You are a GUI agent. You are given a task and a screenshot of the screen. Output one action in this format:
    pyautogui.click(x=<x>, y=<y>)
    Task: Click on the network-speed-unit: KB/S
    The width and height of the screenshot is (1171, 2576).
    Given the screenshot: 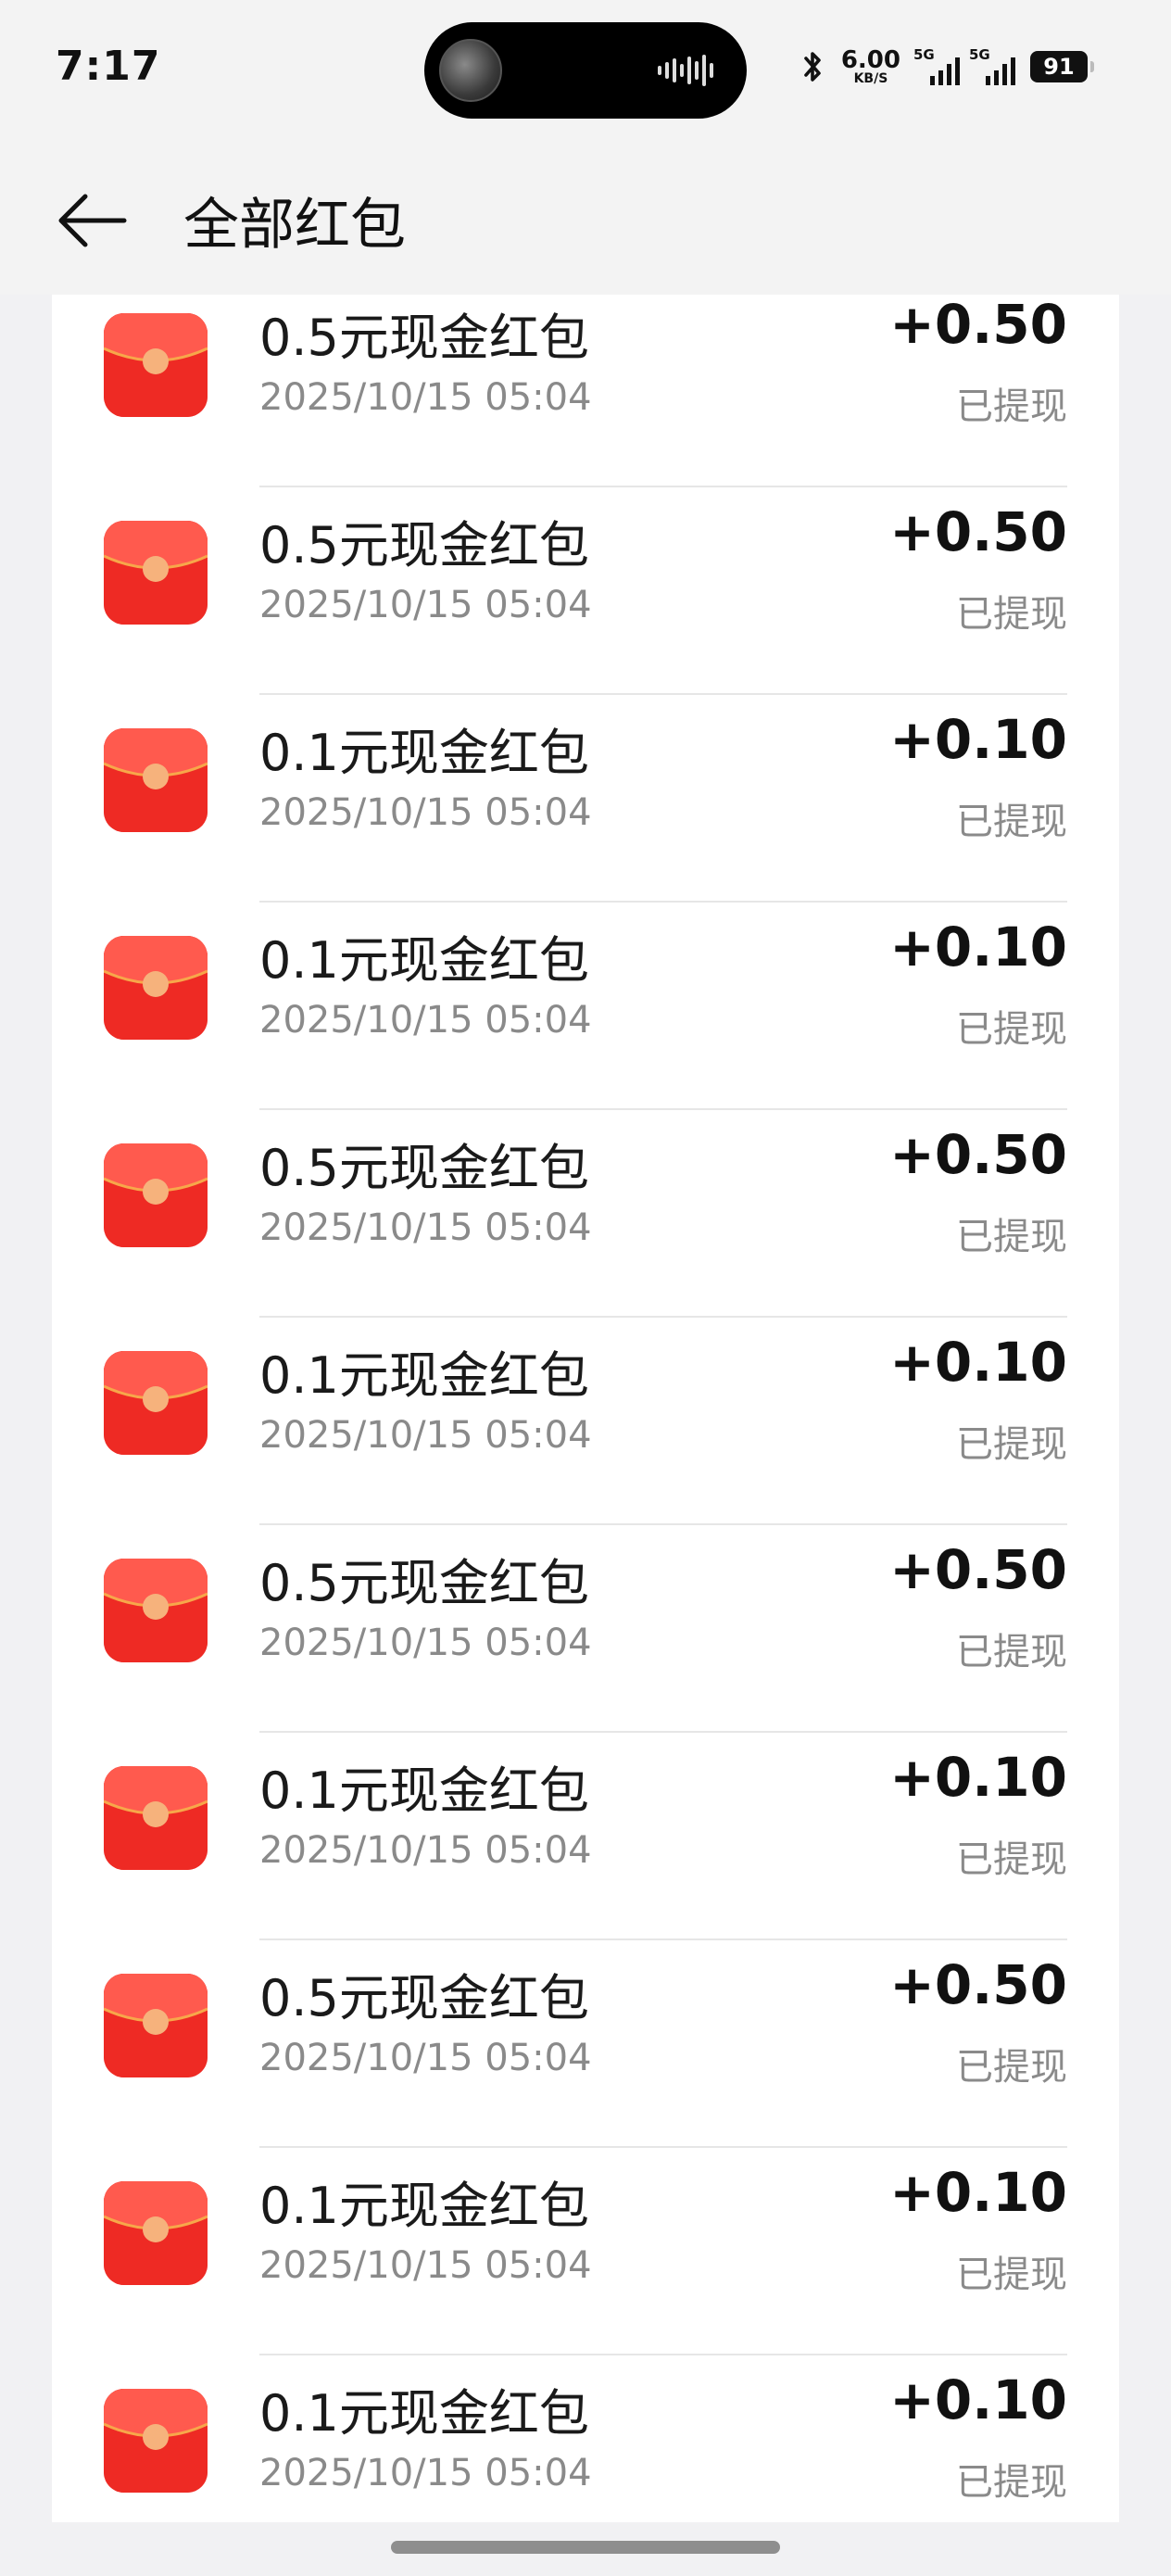 What is the action you would take?
    pyautogui.click(x=871, y=78)
    